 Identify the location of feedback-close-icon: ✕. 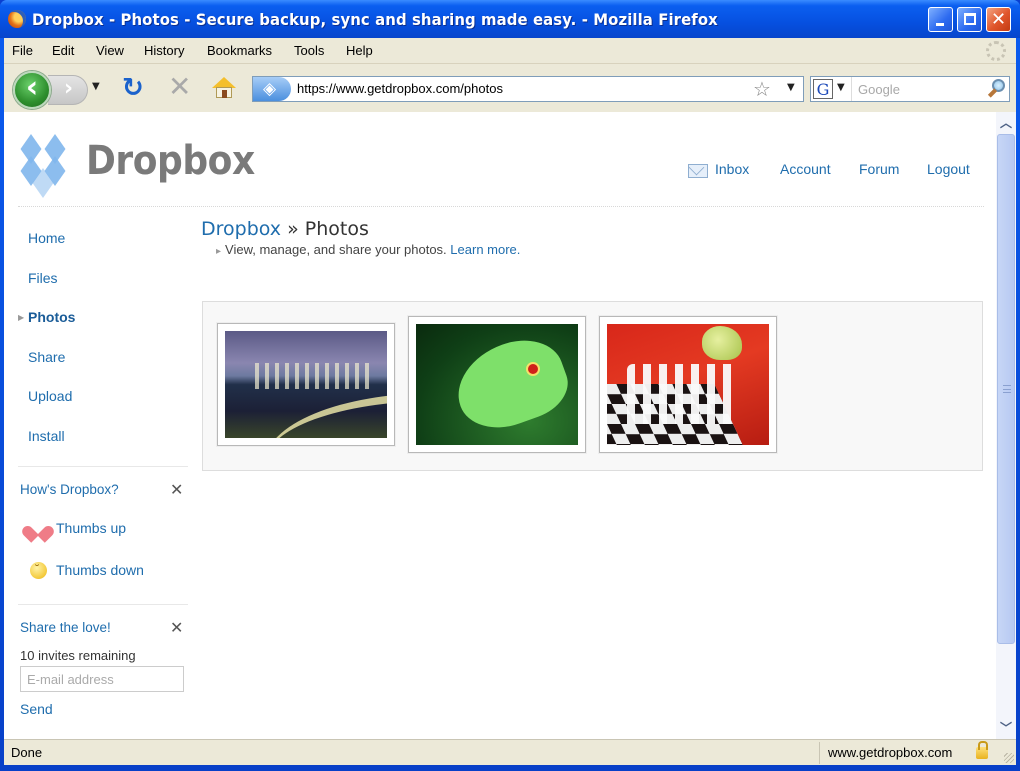
(176, 489).